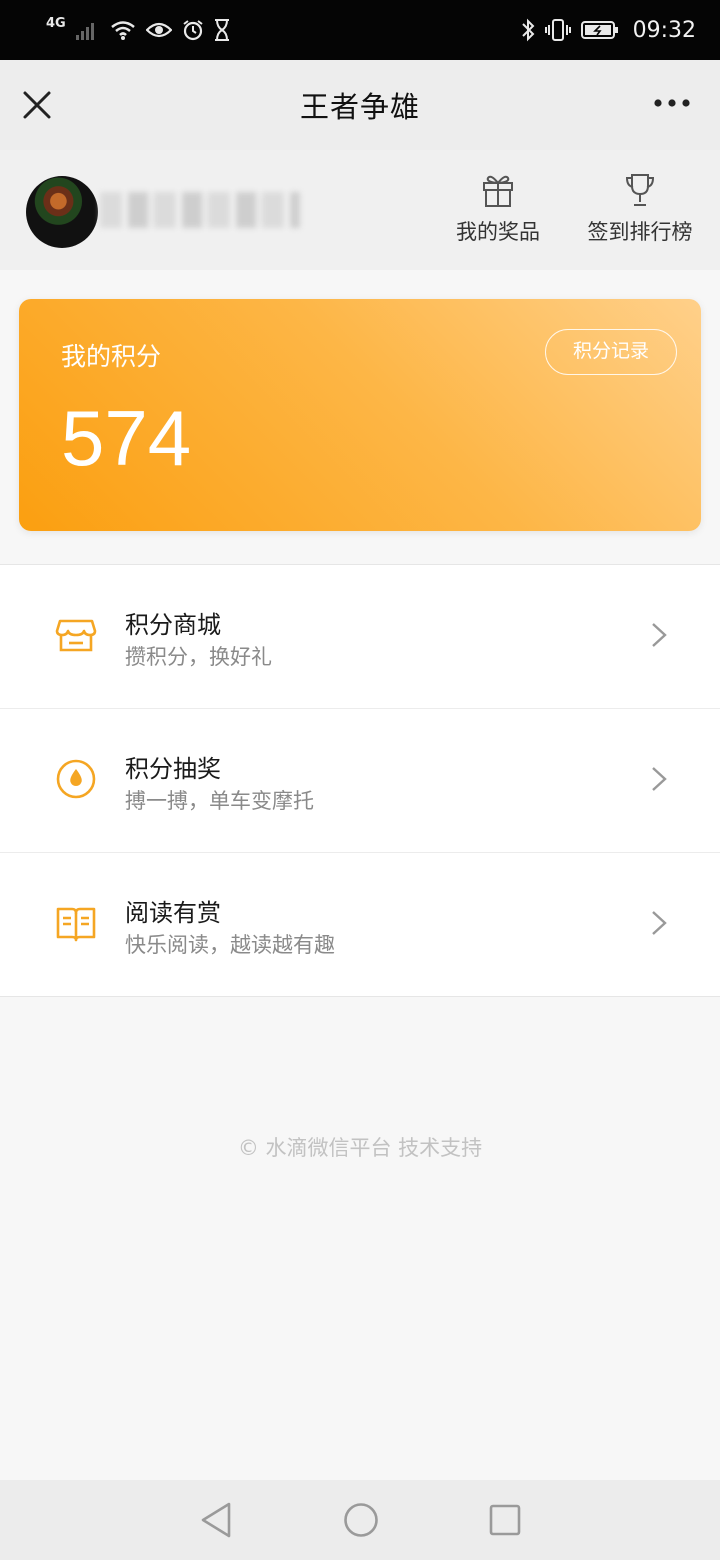 Image resolution: width=720 pixels, height=1560 pixels. I want to click on network-type: 4G, so click(56, 23).